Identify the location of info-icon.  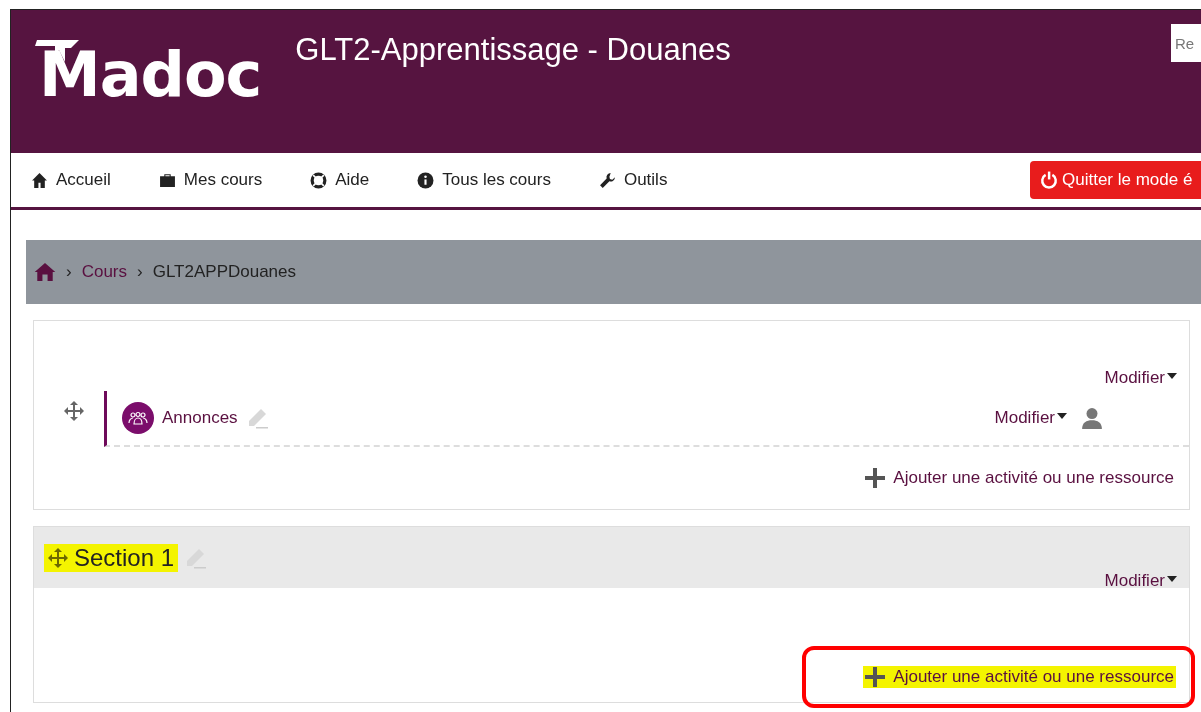
(426, 180).